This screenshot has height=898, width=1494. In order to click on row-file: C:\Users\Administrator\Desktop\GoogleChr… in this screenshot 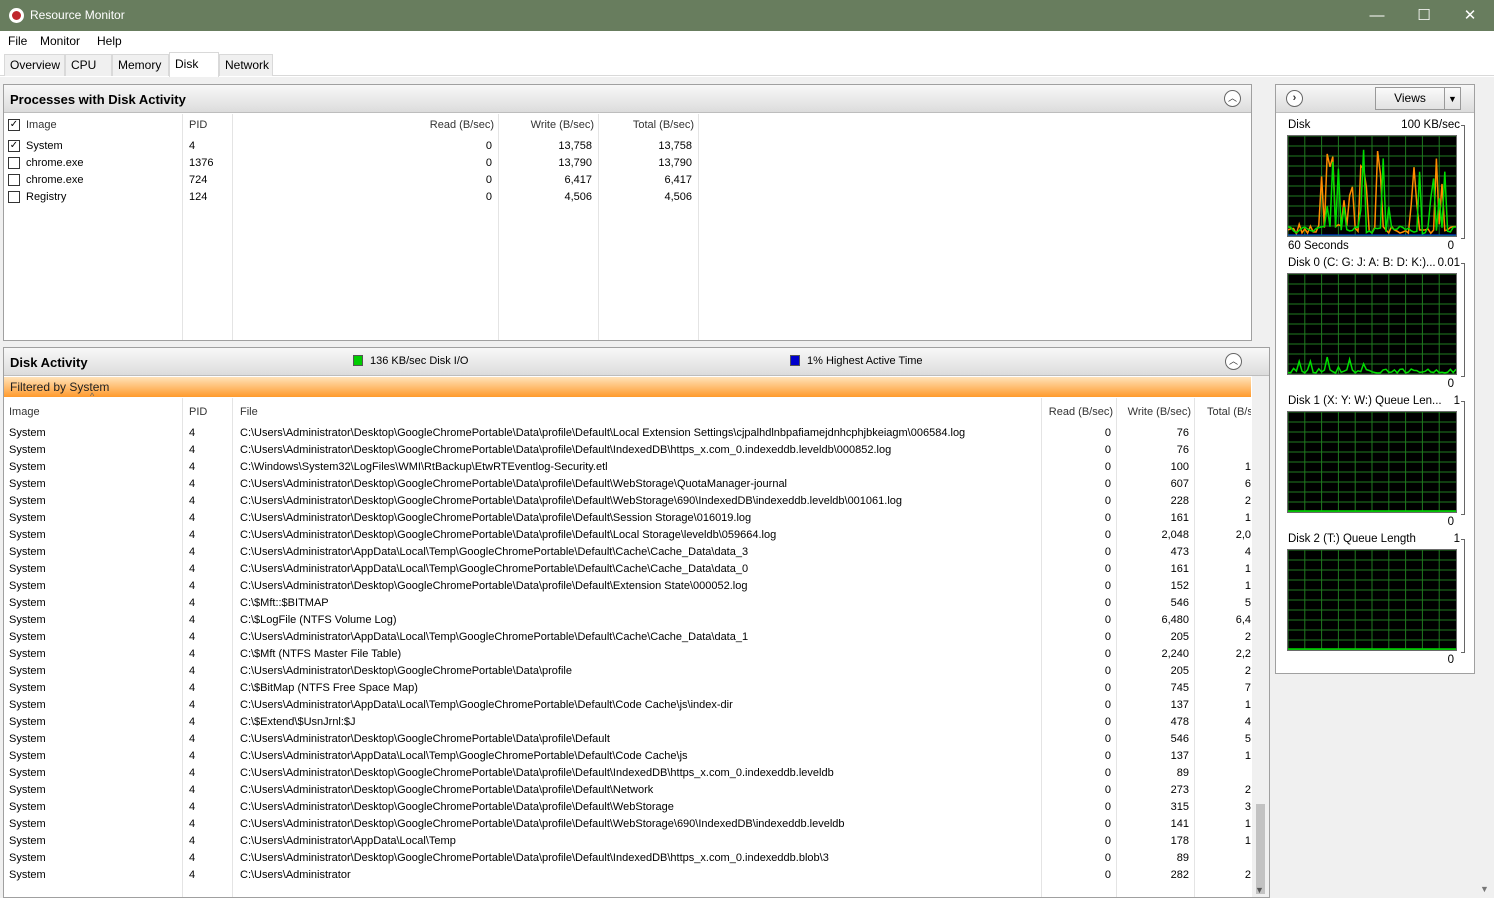, I will do `click(534, 858)`.